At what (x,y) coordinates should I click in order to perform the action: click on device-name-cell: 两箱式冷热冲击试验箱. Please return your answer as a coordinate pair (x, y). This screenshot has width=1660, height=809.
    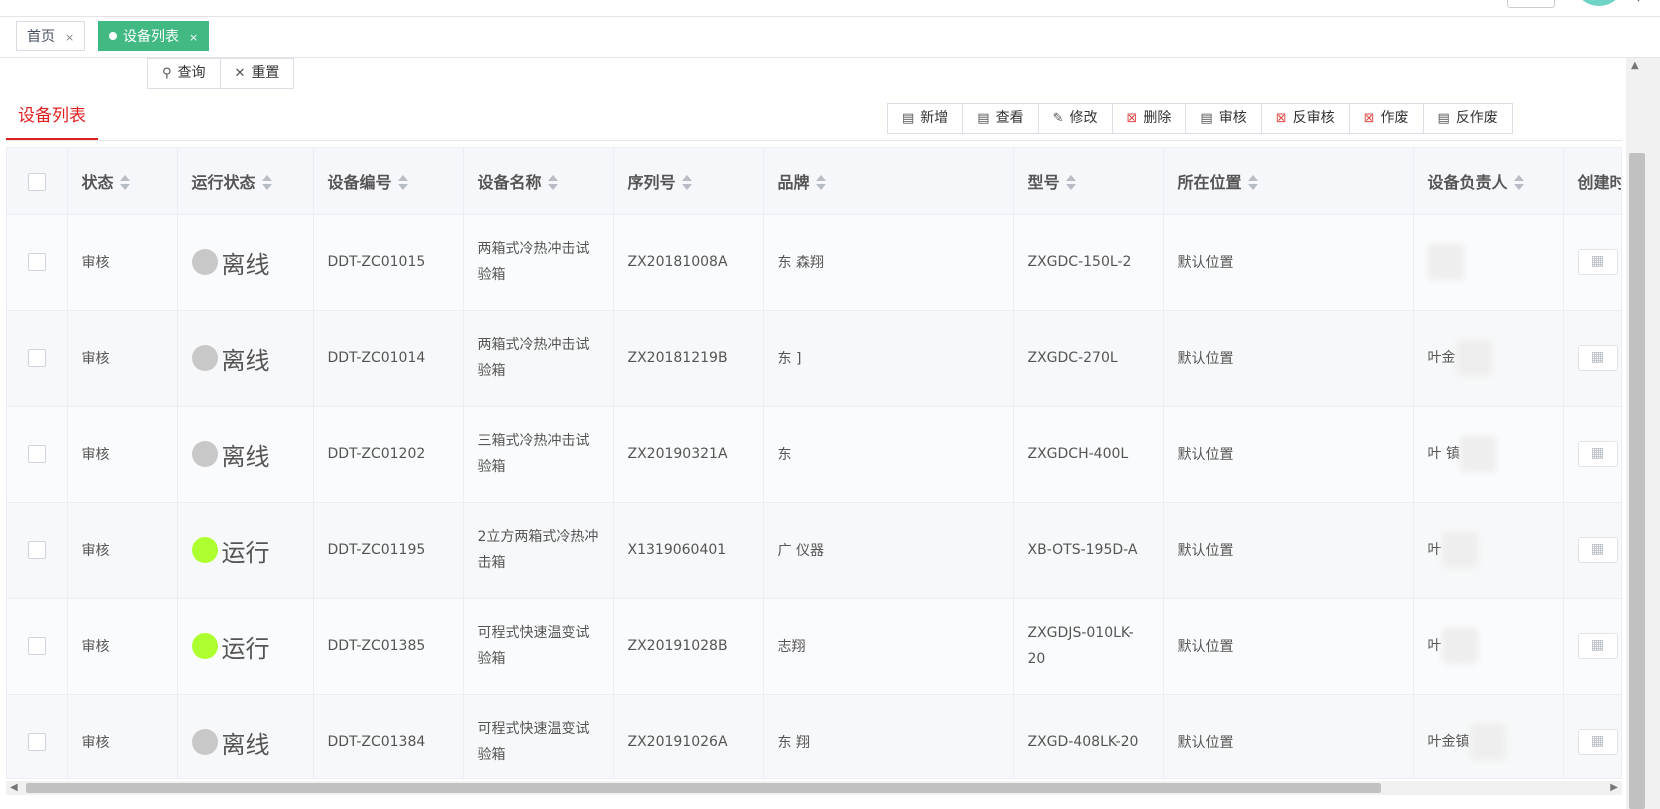
    Looking at the image, I should click on (538, 358).